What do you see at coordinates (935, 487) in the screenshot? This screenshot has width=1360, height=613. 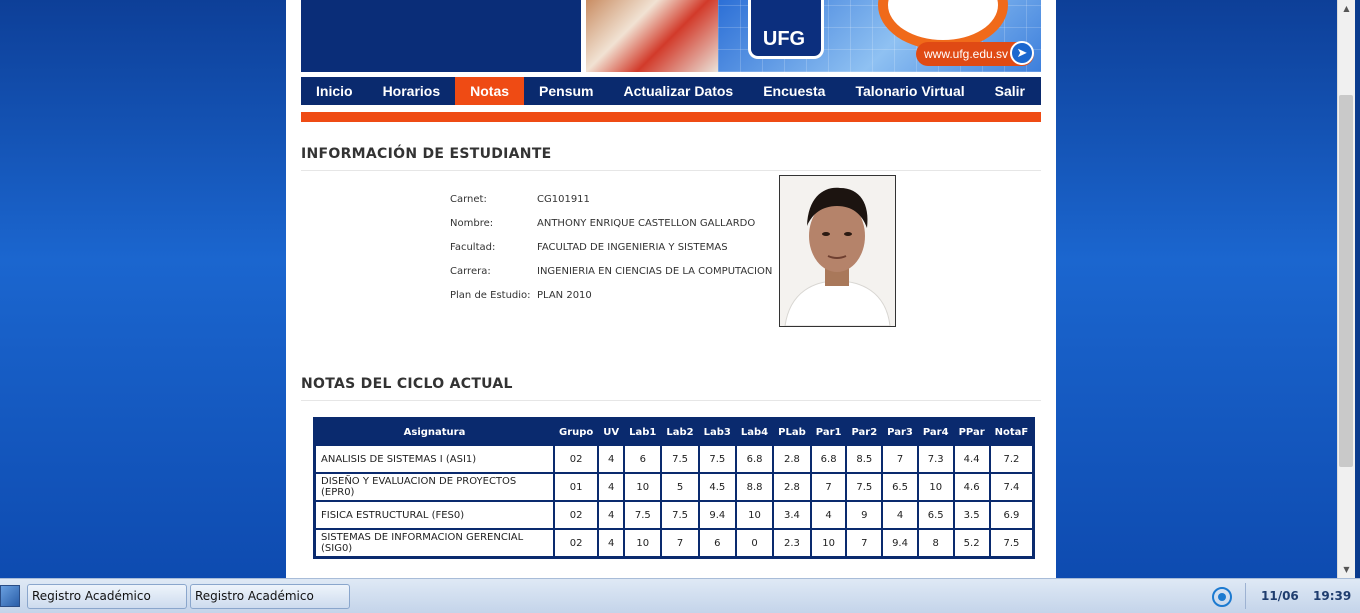 I see `cell-par4: 10` at bounding box center [935, 487].